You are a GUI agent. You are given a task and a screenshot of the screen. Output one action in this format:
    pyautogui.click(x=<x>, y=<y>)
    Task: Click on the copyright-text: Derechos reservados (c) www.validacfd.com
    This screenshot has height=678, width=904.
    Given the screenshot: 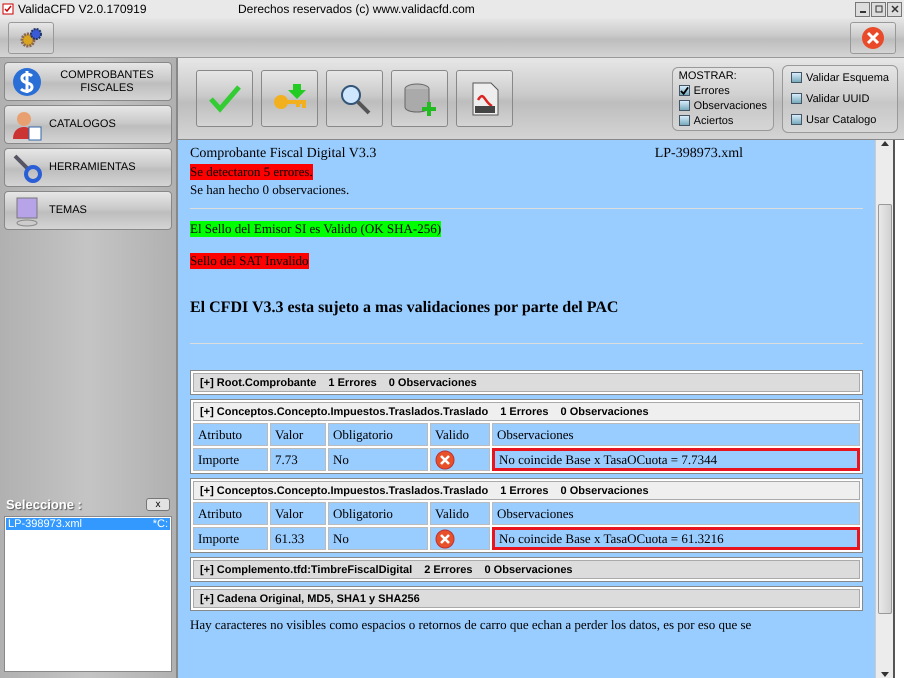 What is the action you would take?
    pyautogui.click(x=356, y=9)
    